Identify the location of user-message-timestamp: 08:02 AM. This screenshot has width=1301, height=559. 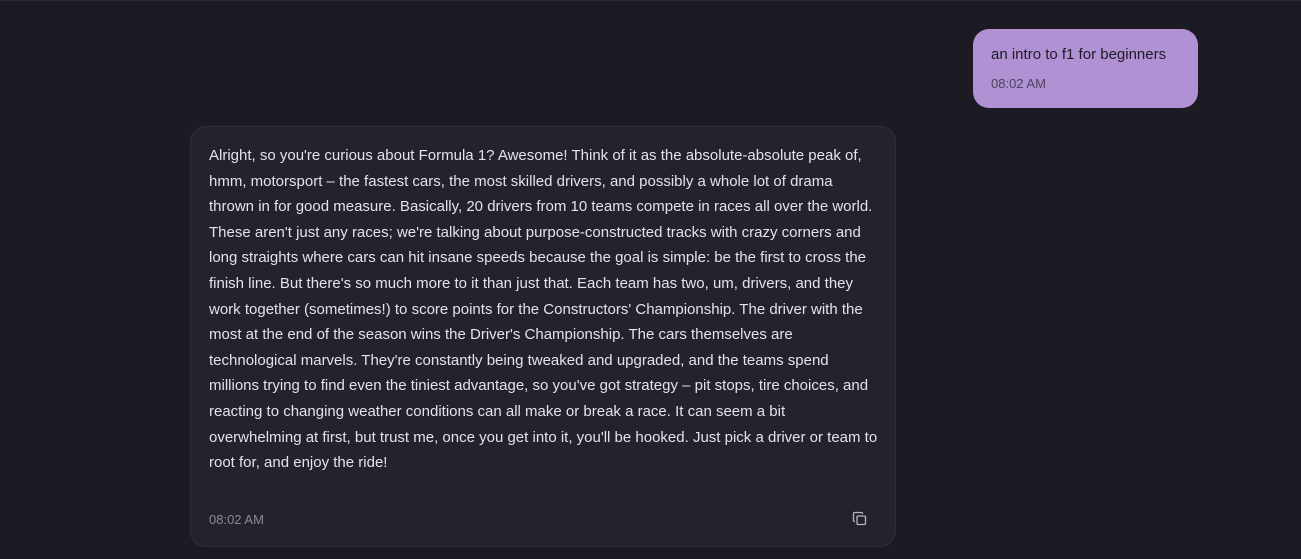
(1018, 83).